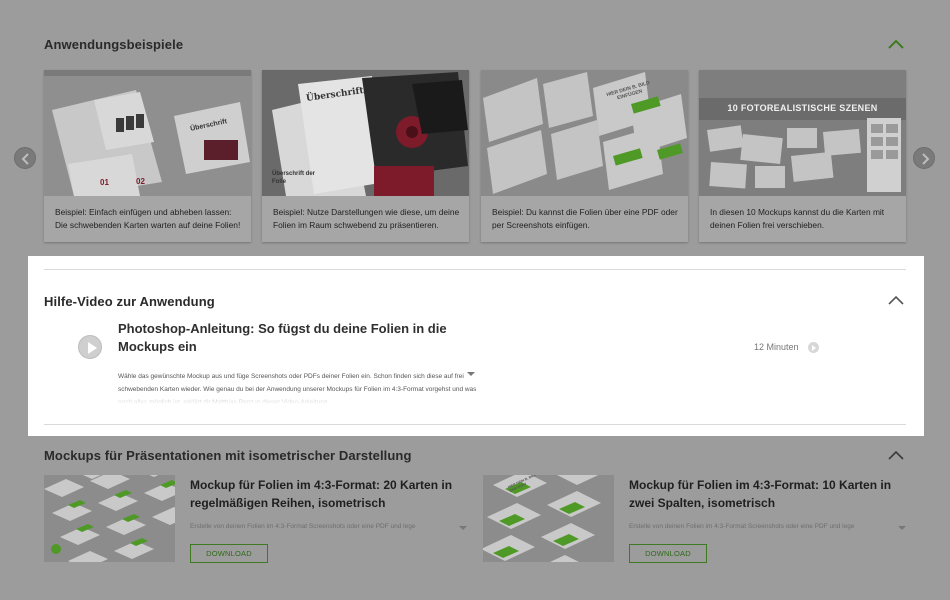 Image resolution: width=950 pixels, height=600 pixels. What do you see at coordinates (802, 133) in the screenshot?
I see `example-card-image: 10 FOTOREALISTISCHE SZENEN` at bounding box center [802, 133].